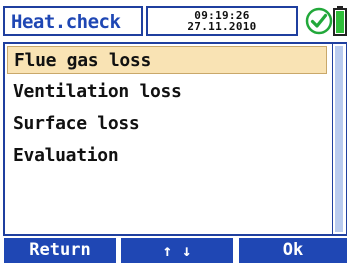  I want to click on return-button: Return, so click(60, 250).